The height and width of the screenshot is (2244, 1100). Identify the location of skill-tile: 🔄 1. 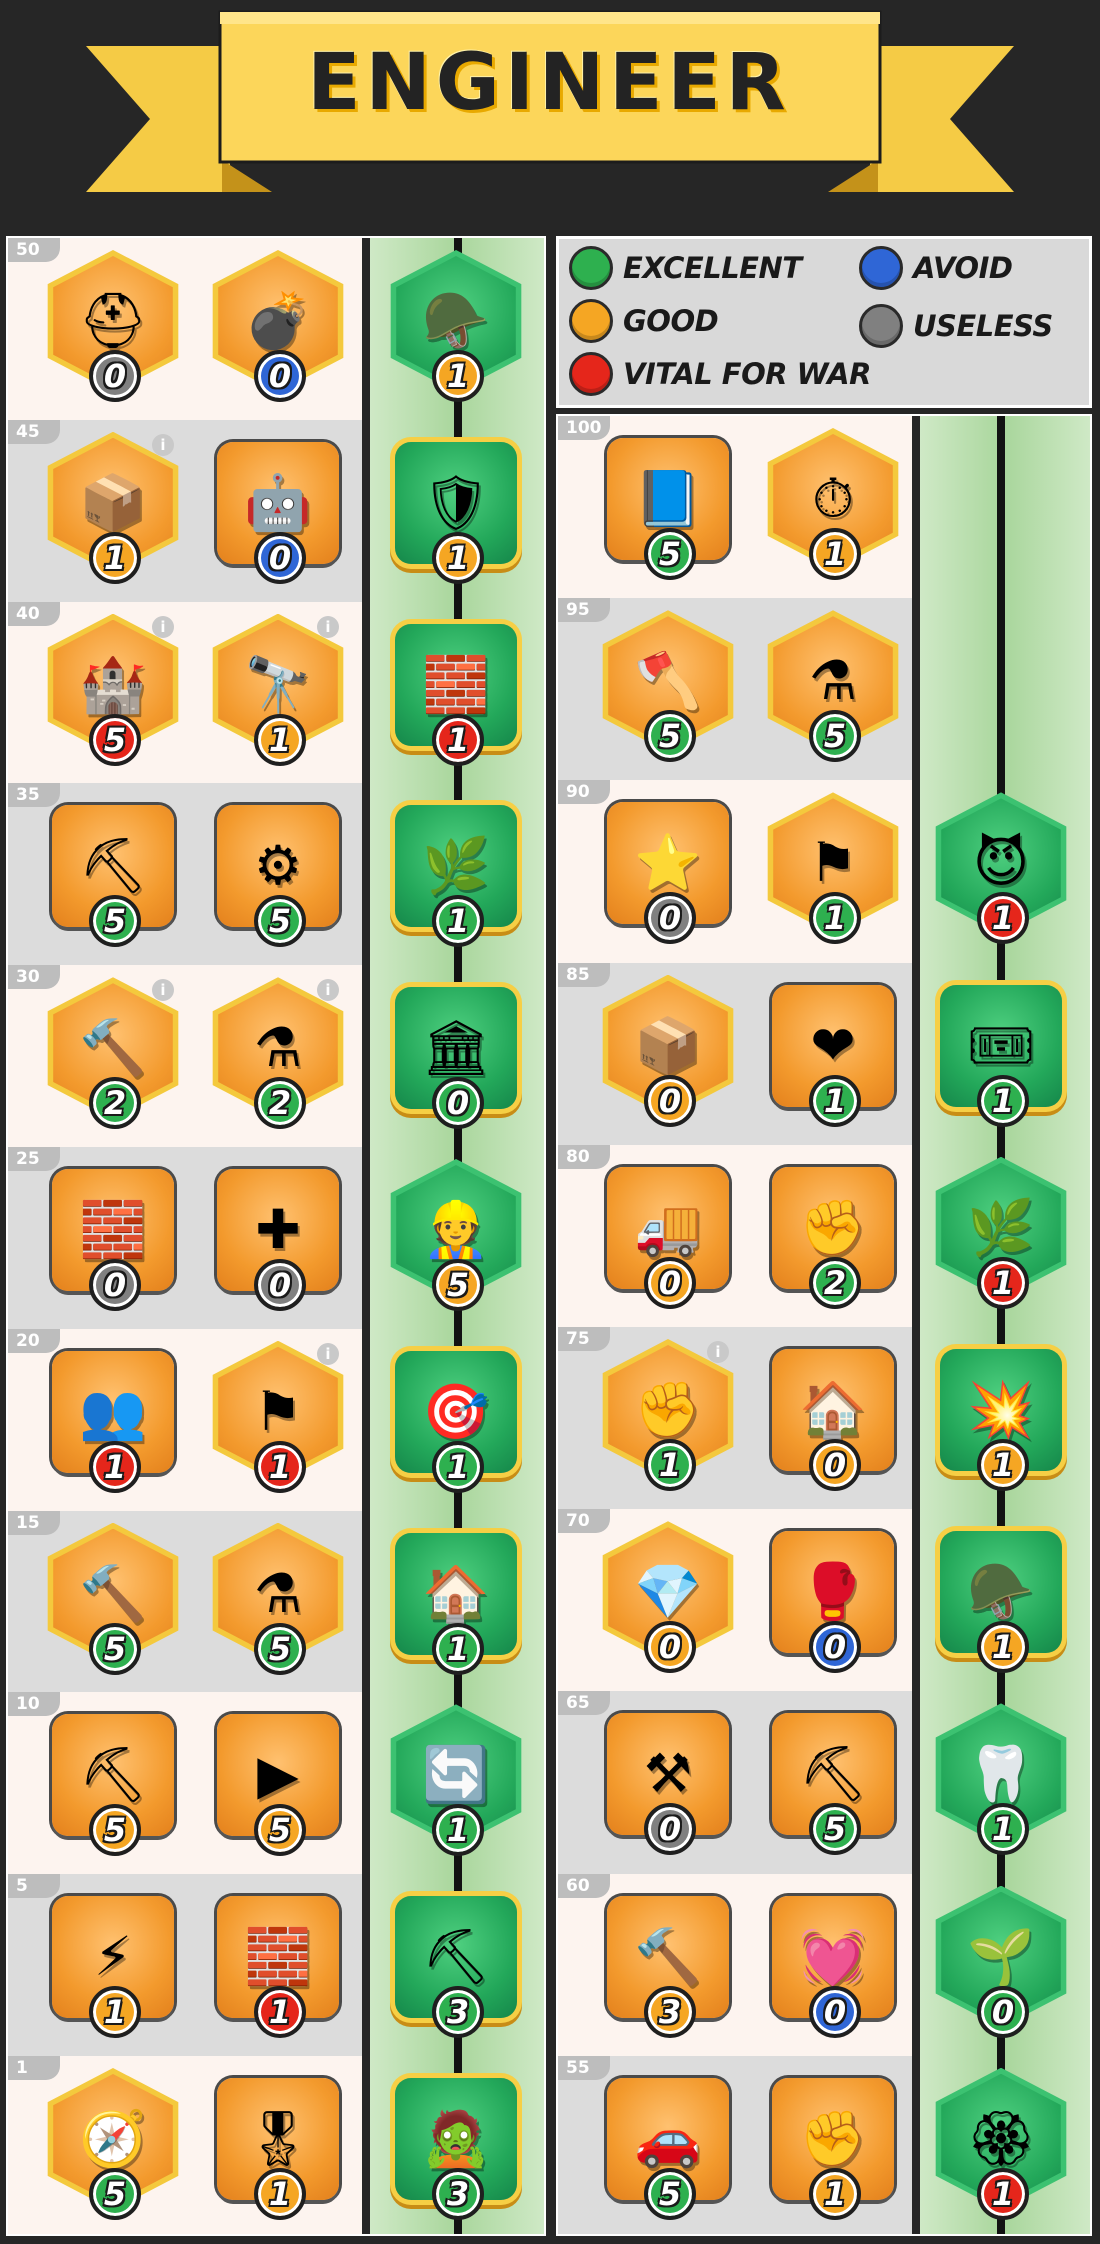
(456, 1782).